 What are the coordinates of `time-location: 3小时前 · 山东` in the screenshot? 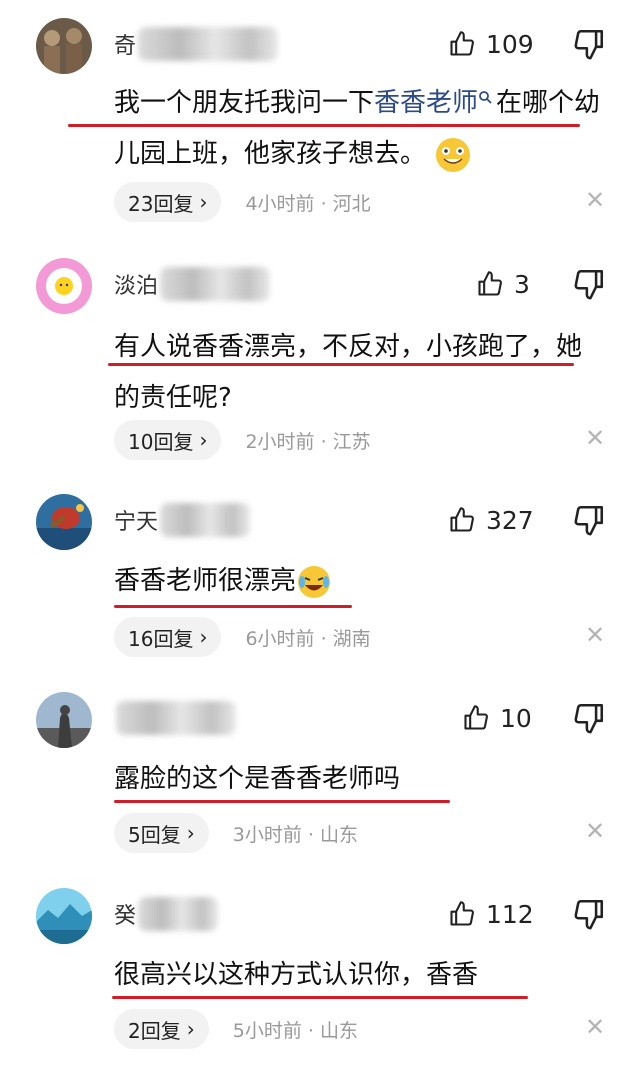 It's located at (295, 834).